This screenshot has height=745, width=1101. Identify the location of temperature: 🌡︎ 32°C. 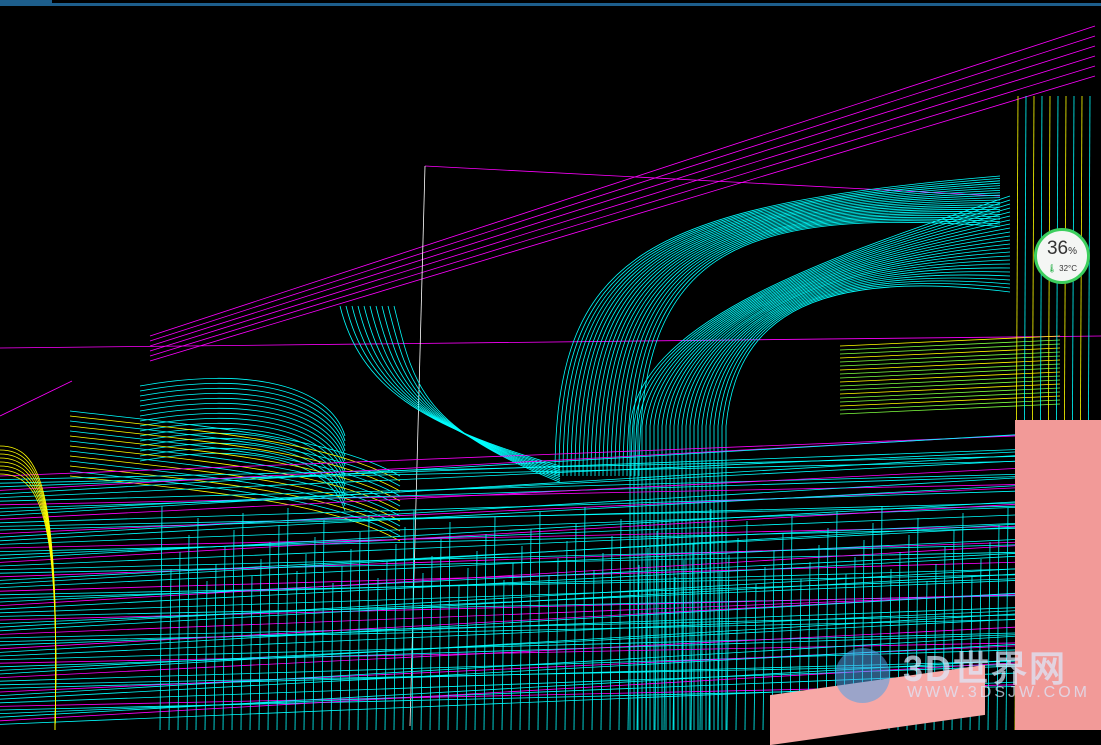
(1062, 268).